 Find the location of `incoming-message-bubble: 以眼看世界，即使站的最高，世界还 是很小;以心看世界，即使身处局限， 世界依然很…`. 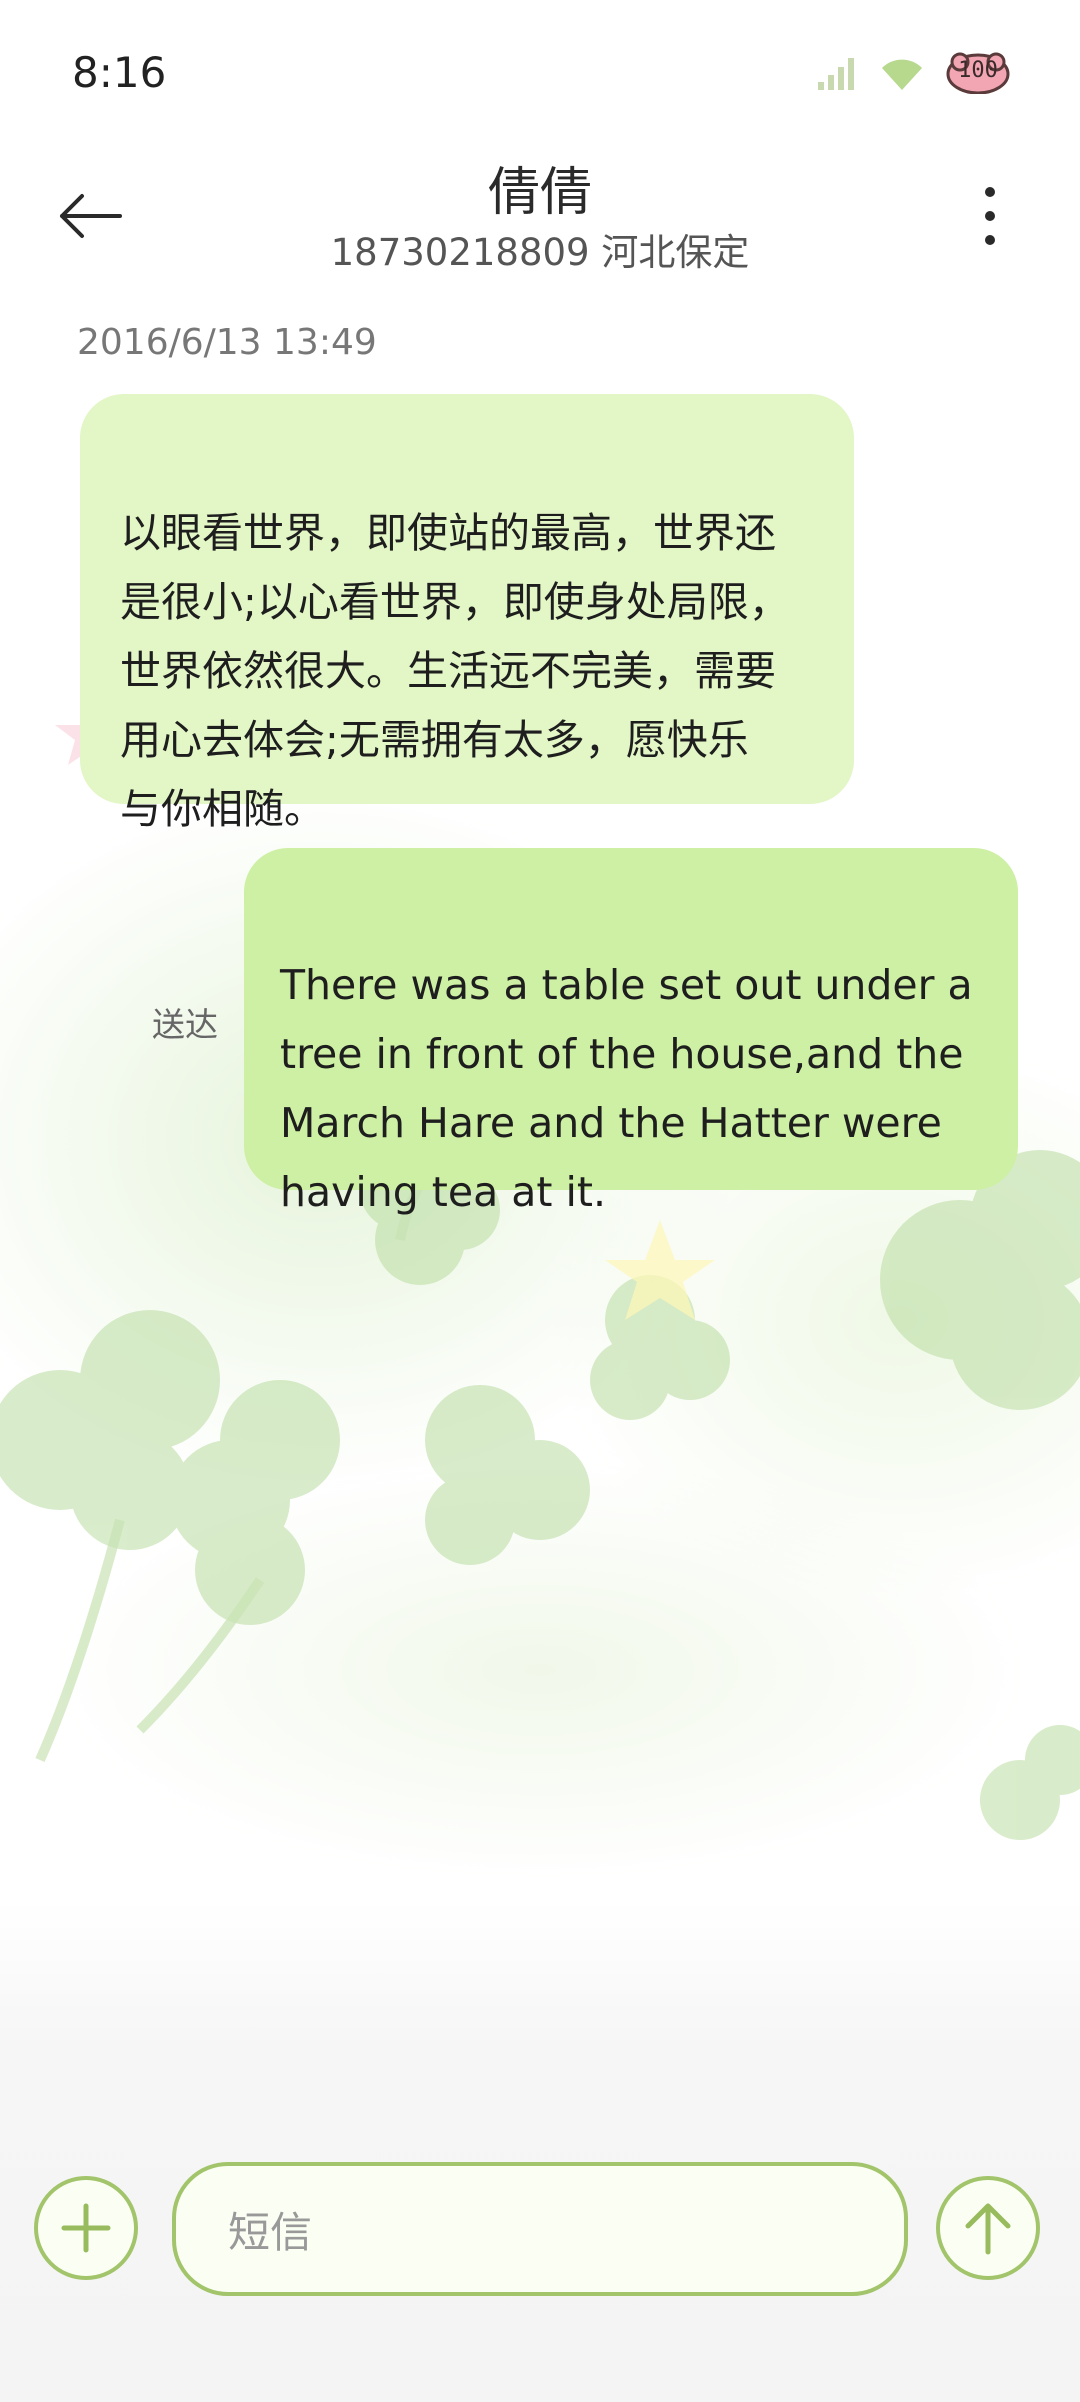

incoming-message-bubble: 以眼看世界，即使站的最高，世界还 是很小;以心看世界，即使身处局限， 世界依然很… is located at coordinates (467, 613).